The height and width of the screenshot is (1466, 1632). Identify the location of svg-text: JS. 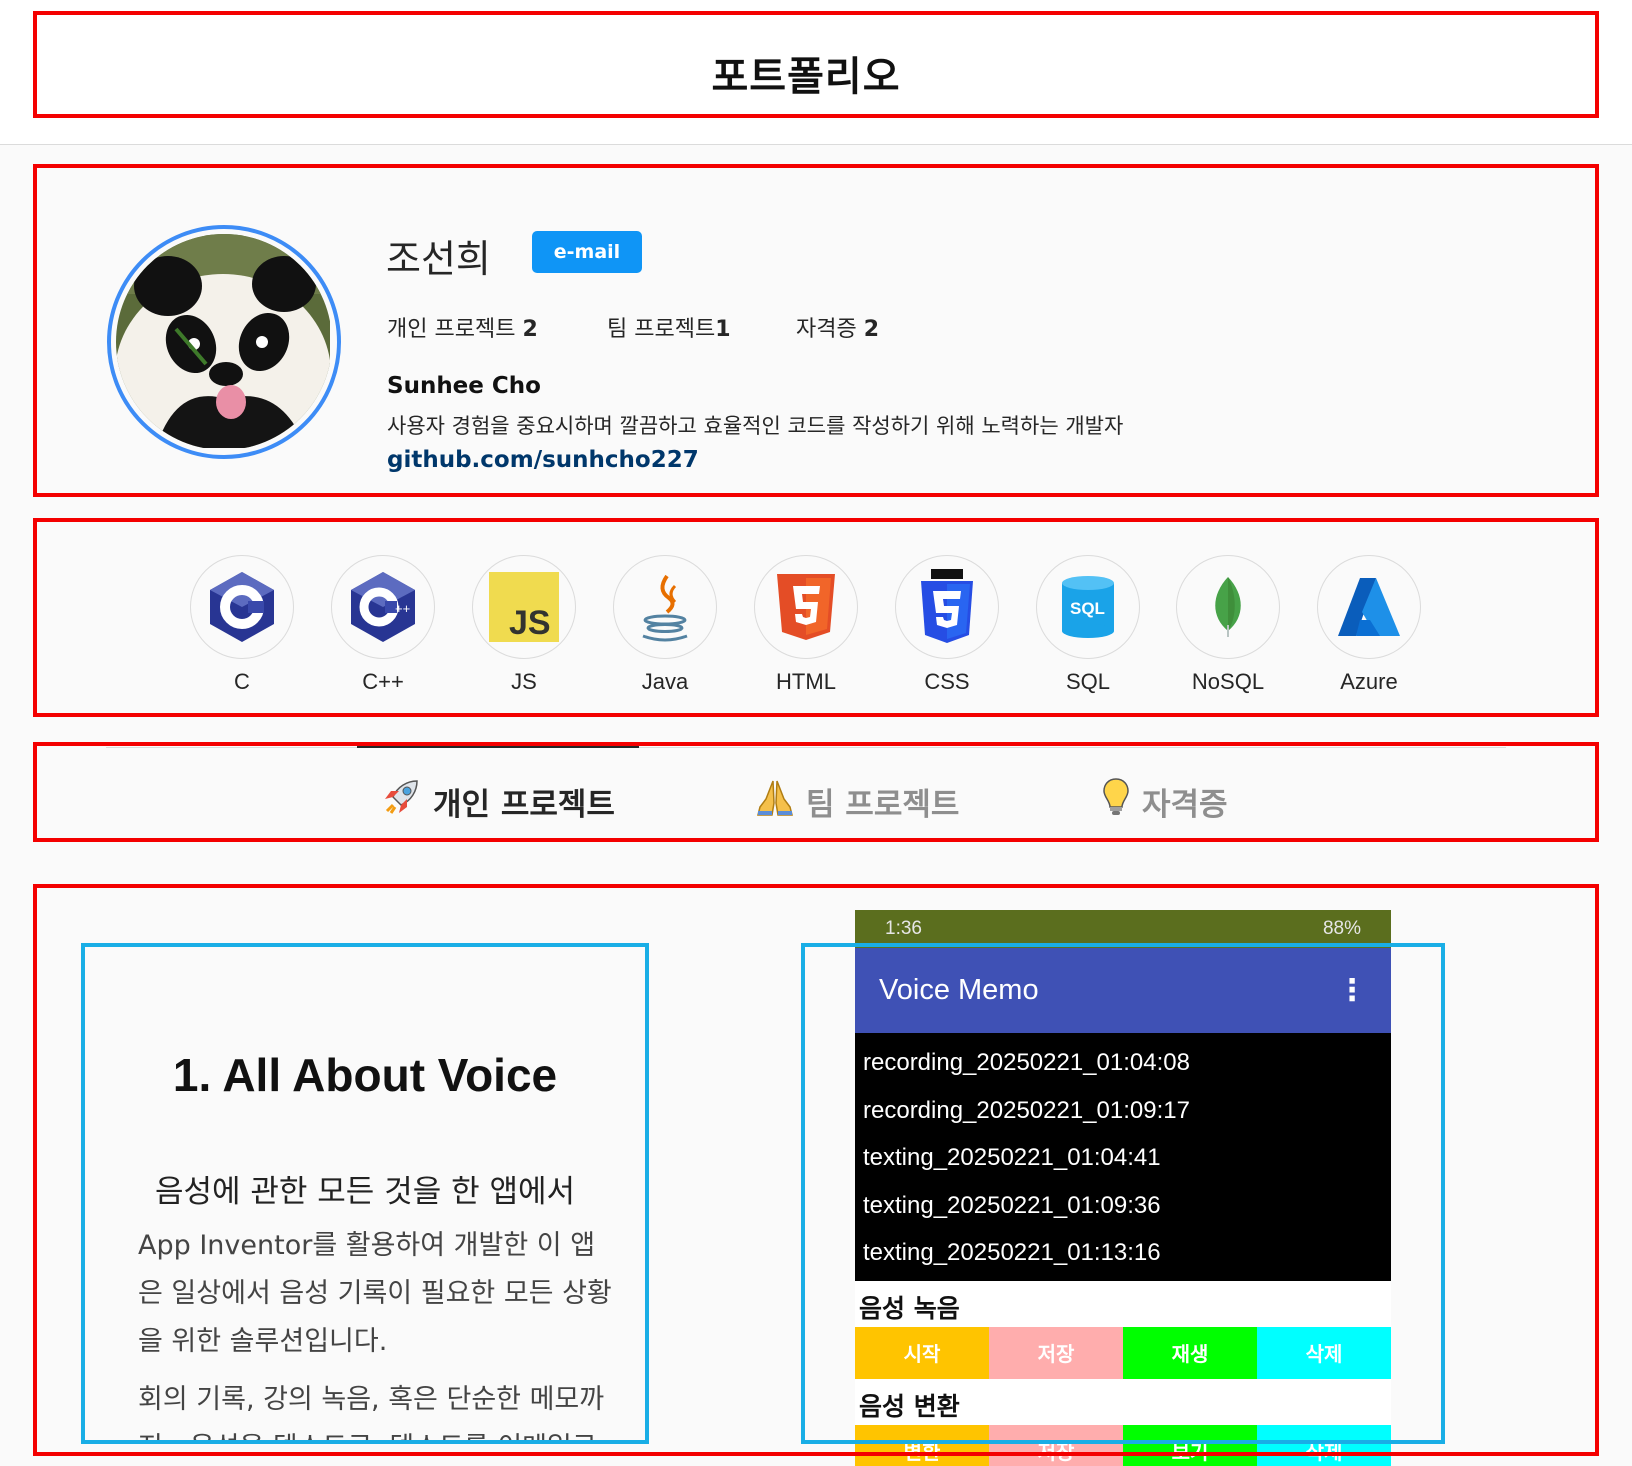
(530, 623).